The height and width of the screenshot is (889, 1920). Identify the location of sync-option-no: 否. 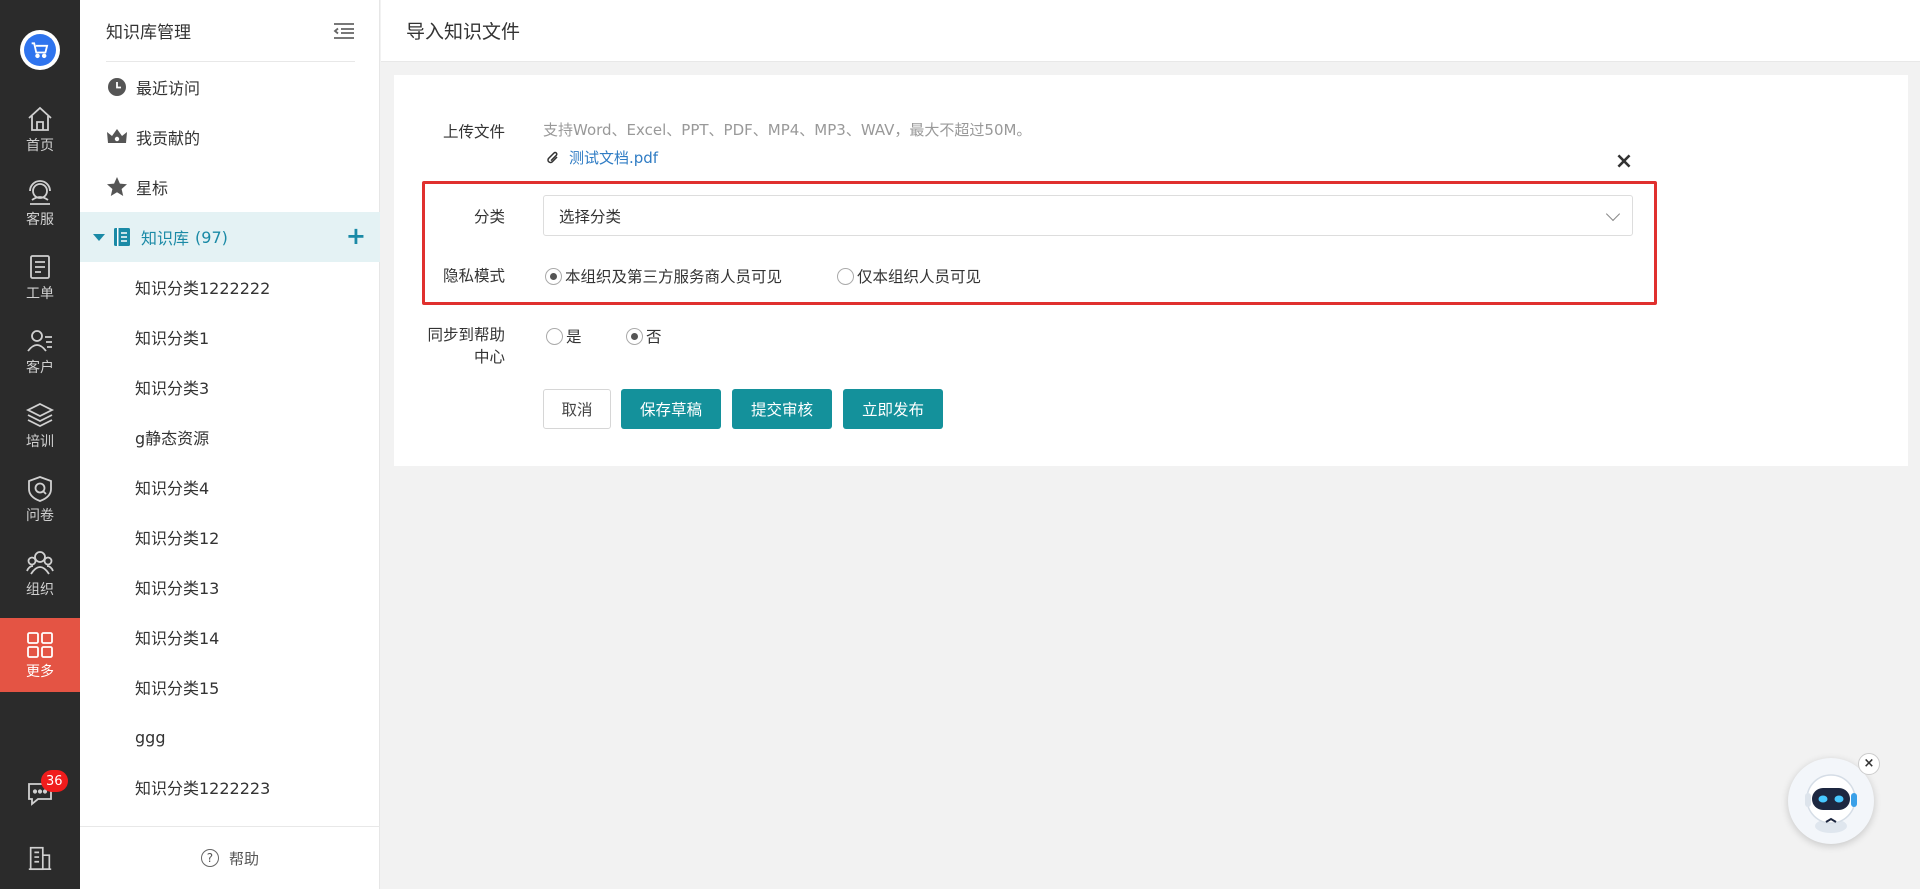
(644, 336).